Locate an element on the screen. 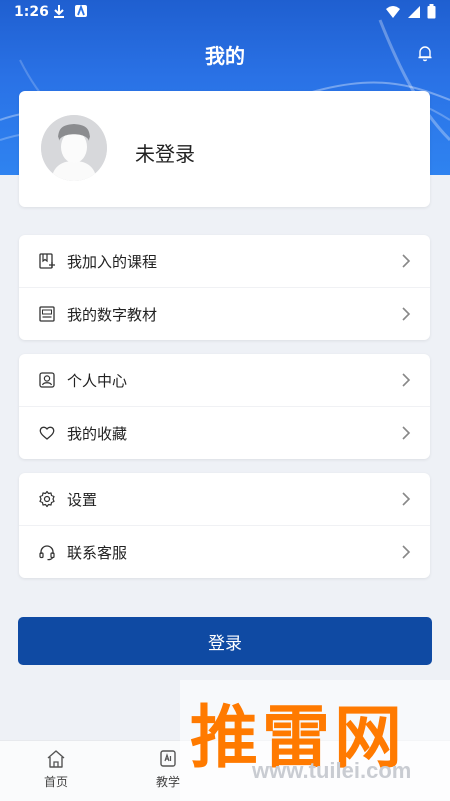 The height and width of the screenshot is (801, 450). download-icon is located at coordinates (59, 11).